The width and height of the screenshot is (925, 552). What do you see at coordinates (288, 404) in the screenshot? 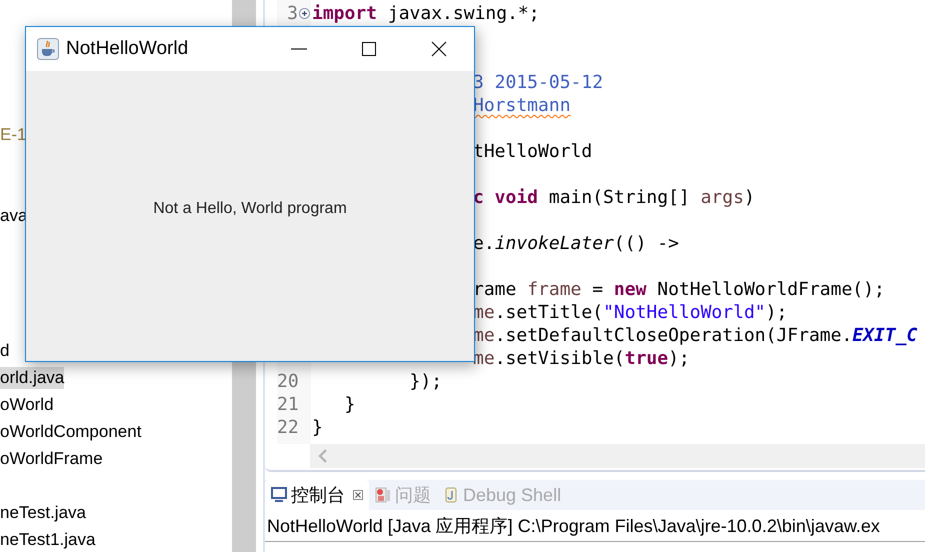
I see `line-number: 21` at bounding box center [288, 404].